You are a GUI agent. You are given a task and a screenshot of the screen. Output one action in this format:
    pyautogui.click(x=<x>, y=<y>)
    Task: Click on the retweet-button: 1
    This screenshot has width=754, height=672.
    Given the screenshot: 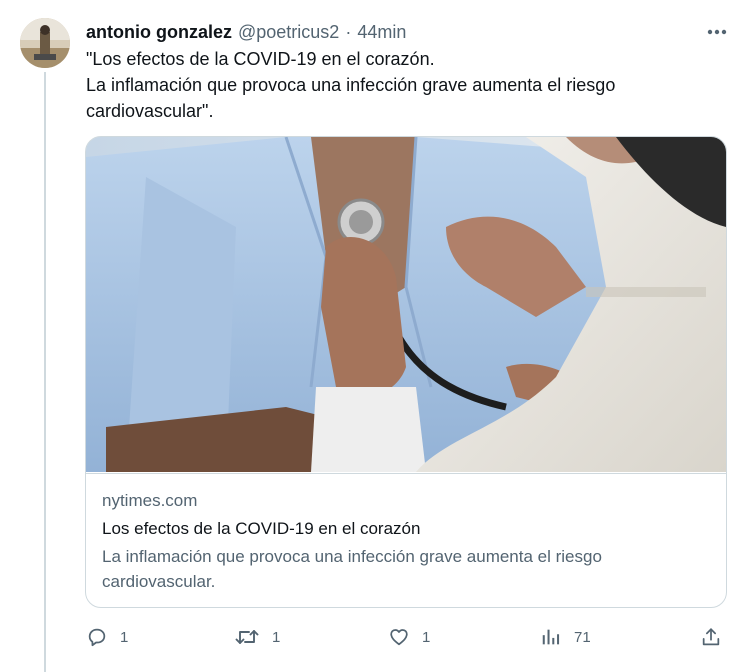 What is the action you would take?
    pyautogui.click(x=257, y=637)
    